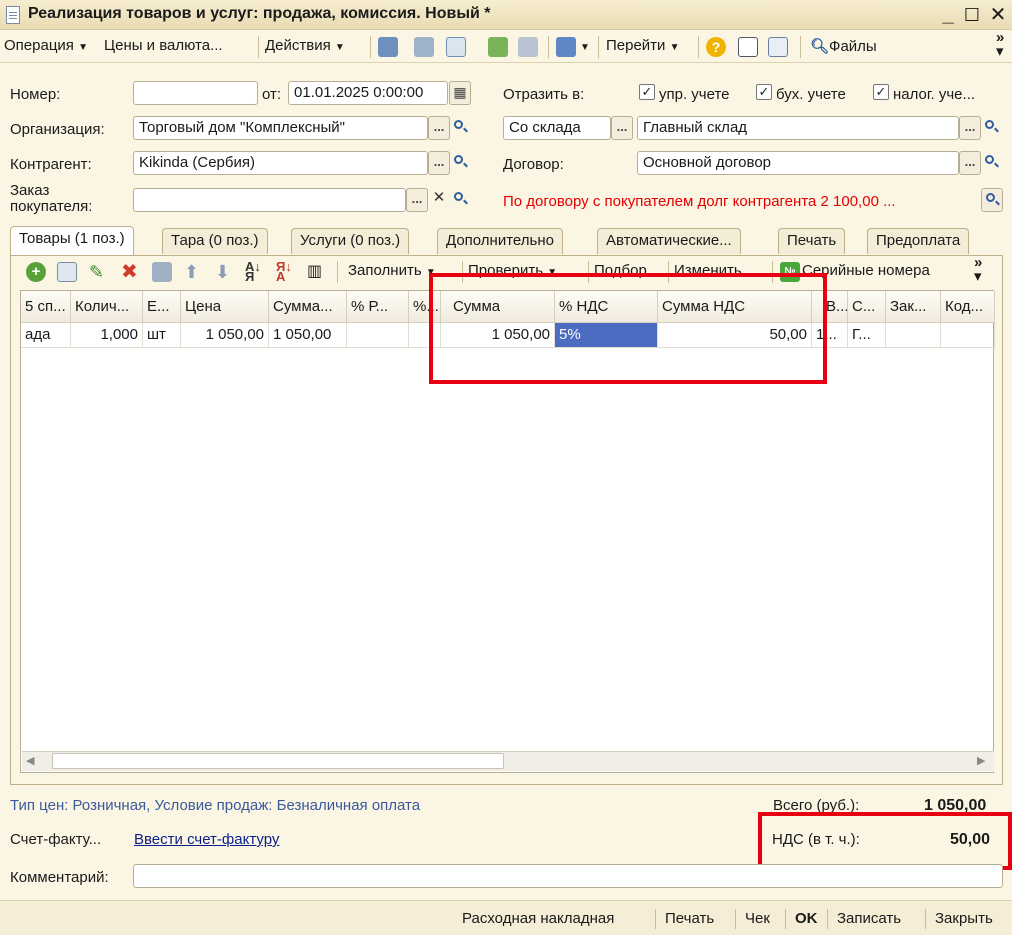 Image resolution: width=1012 pixels, height=935 pixels. I want to click on maximize-button: ☐, so click(972, 15).